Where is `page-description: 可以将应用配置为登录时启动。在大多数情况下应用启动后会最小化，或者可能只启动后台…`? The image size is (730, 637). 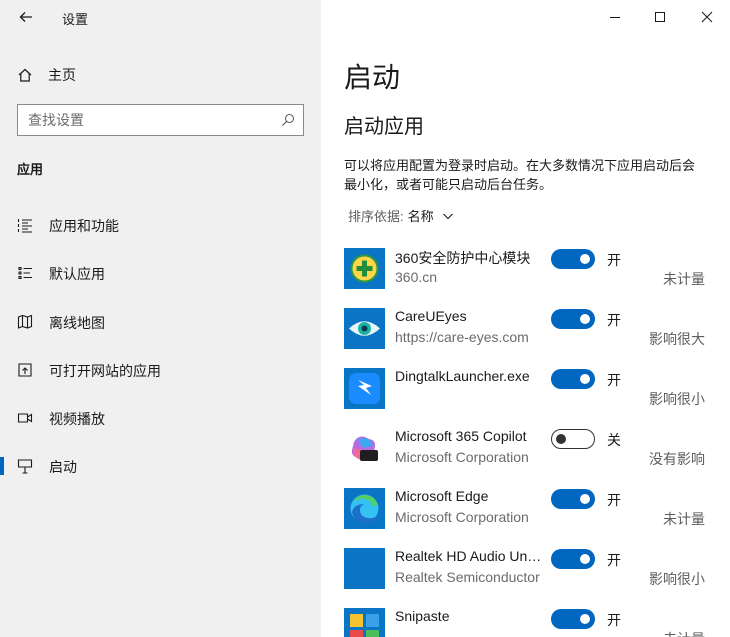 page-description: 可以将应用配置为登录时启动。在大多数情况下应用启动后会最小化，或者可能只启动后台… is located at coordinates (520, 175).